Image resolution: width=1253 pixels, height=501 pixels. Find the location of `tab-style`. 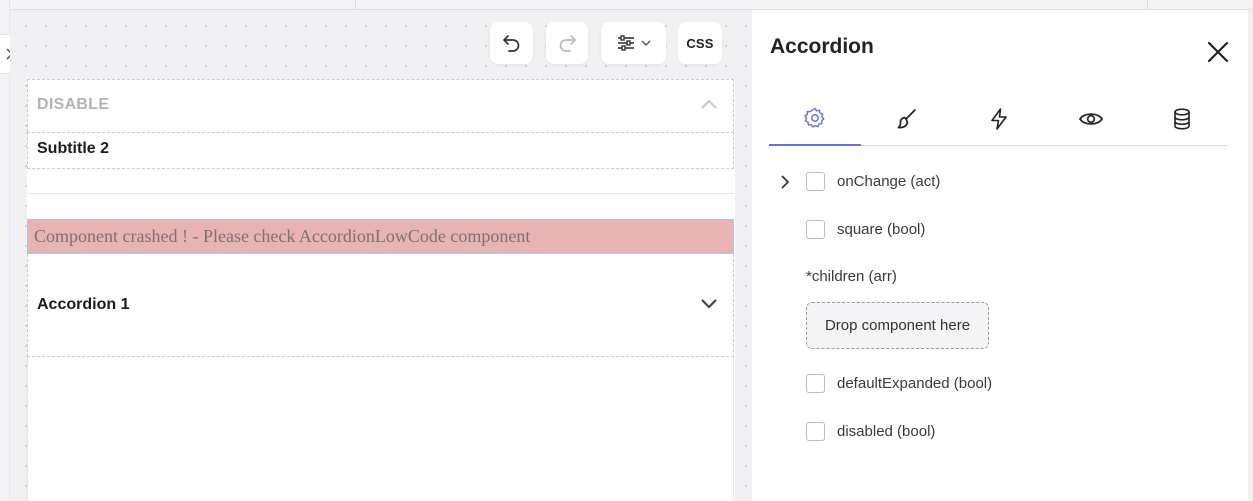

tab-style is located at coordinates (907, 119).